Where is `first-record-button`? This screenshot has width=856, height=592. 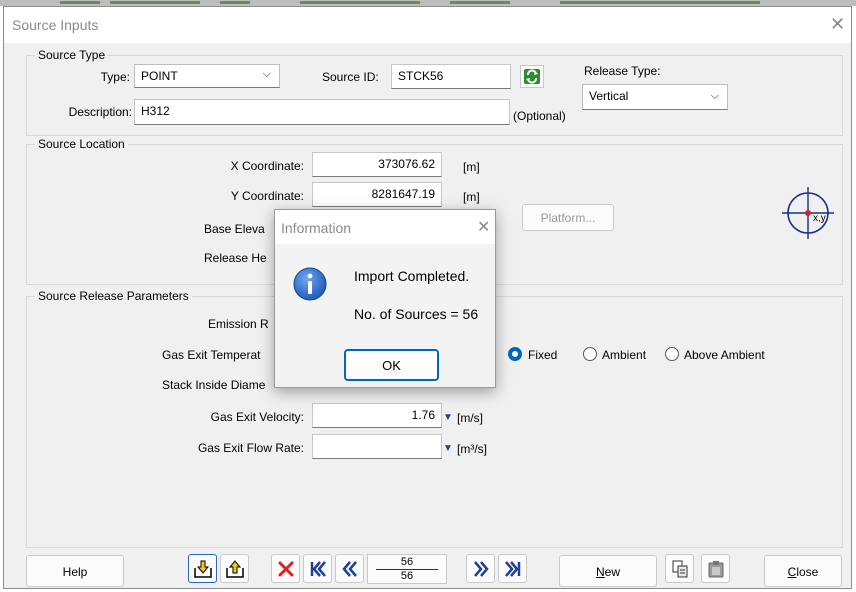
first-record-button is located at coordinates (317, 568).